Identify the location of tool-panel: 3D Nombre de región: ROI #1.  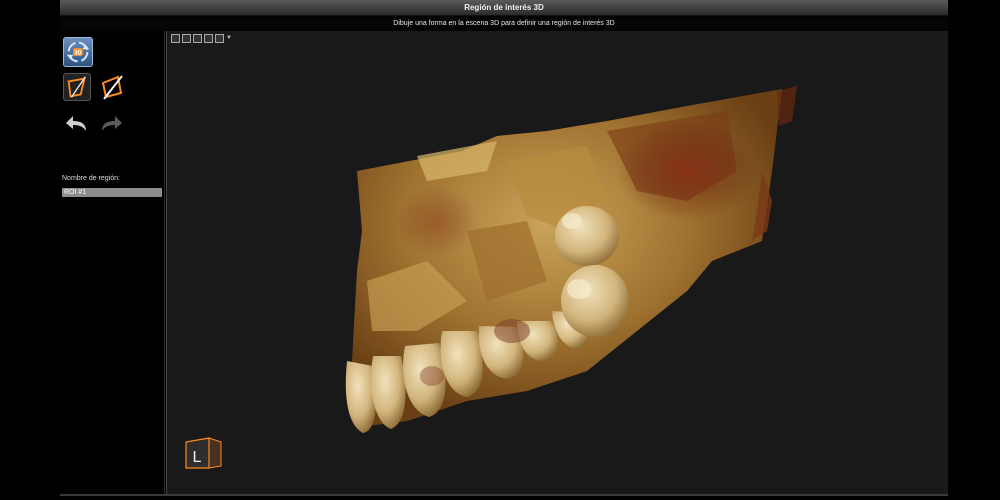
(112, 263).